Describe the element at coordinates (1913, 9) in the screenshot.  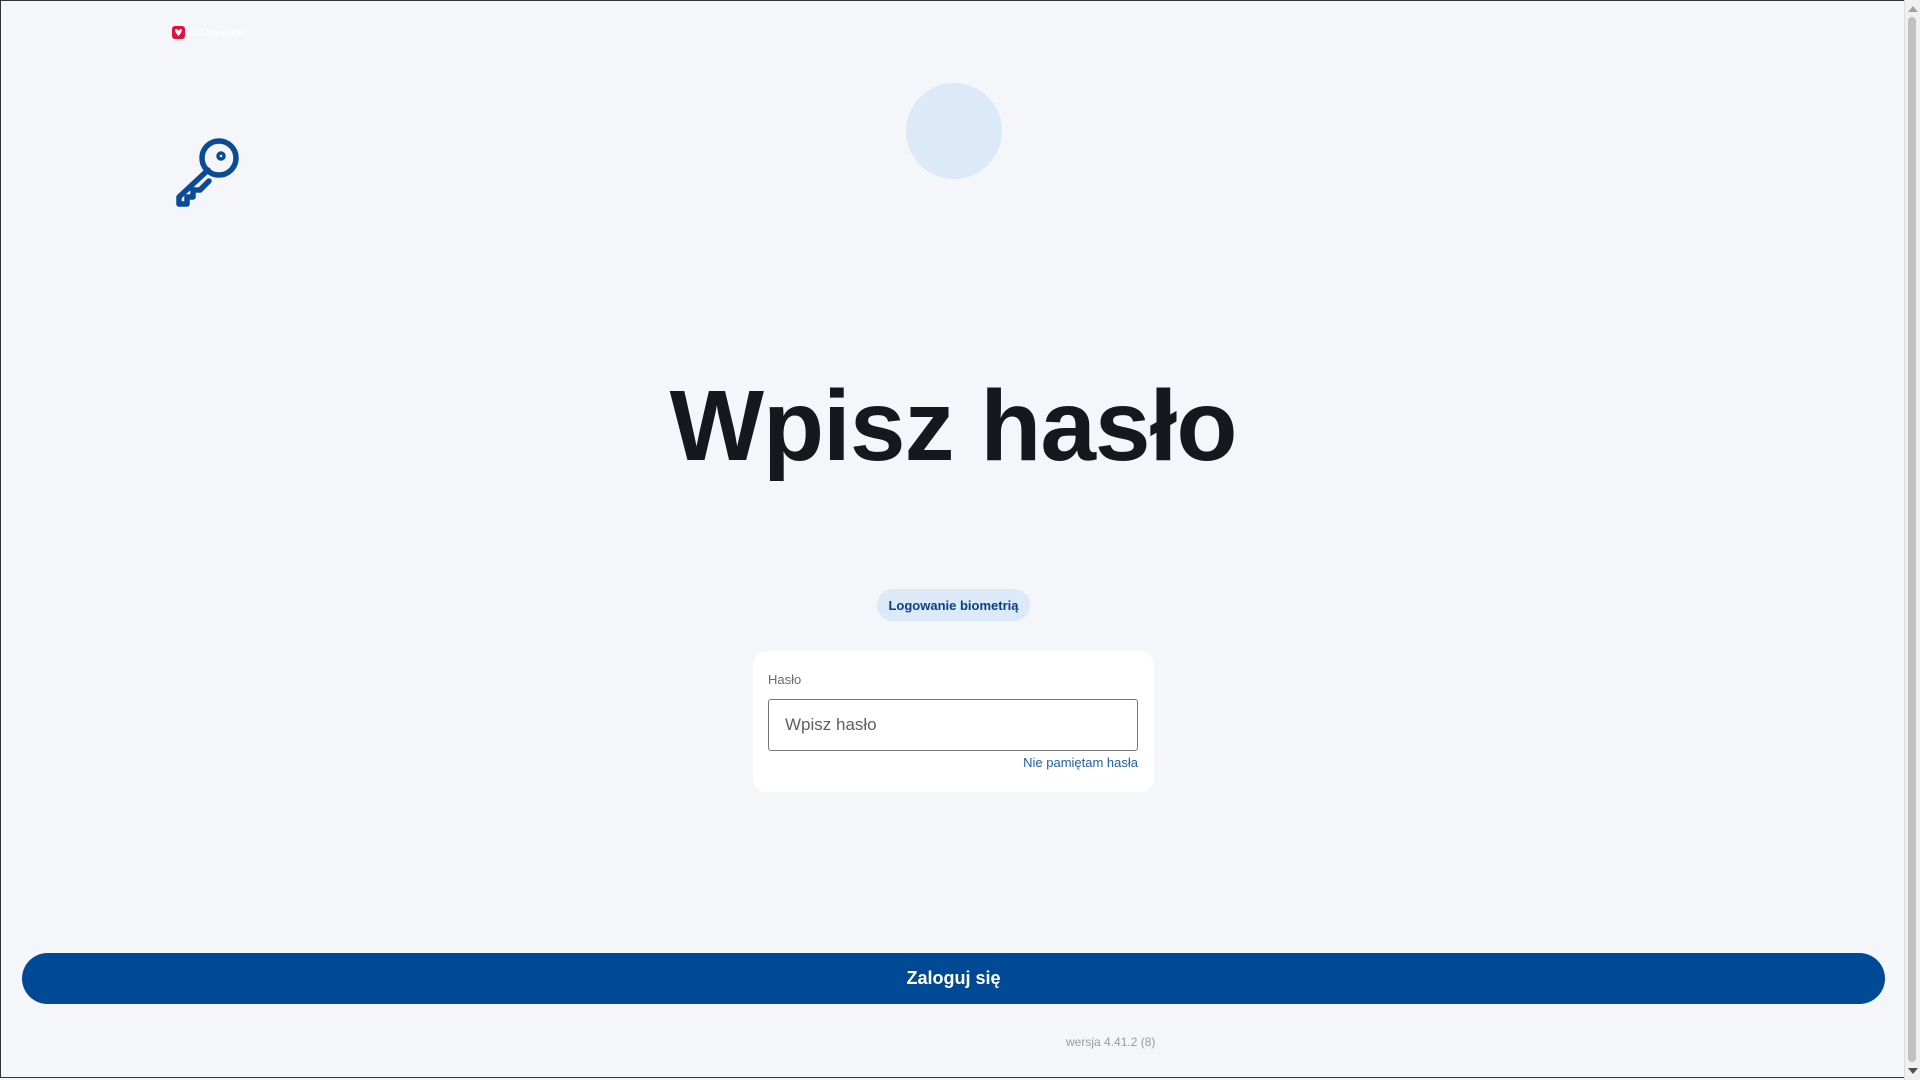
I see `scroll-up-icon` at that location.